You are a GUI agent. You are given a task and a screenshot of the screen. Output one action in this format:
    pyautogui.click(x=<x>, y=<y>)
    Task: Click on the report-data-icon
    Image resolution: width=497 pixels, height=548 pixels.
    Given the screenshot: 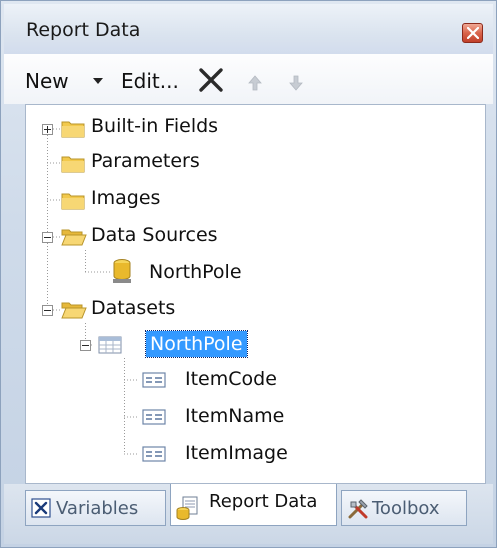 What is the action you would take?
    pyautogui.click(x=187, y=508)
    